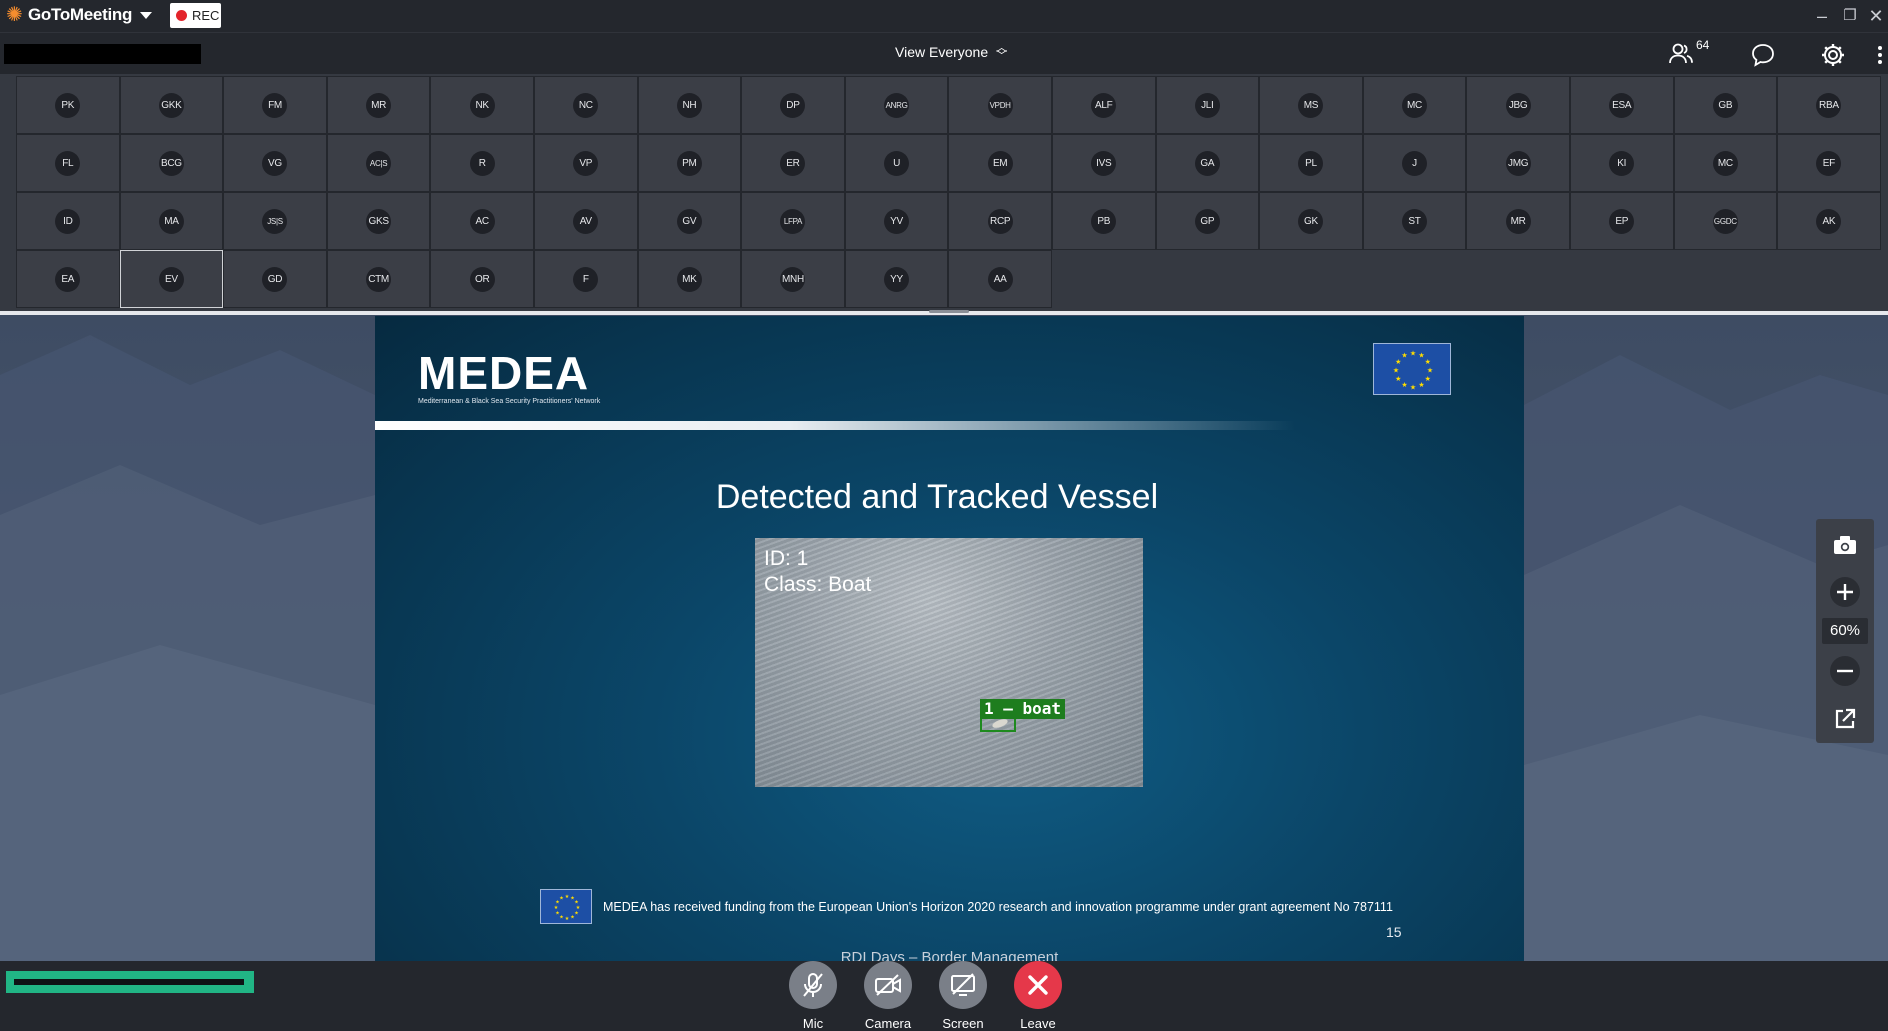 The height and width of the screenshot is (1031, 1888). I want to click on participant-tile: GKS, so click(378, 221).